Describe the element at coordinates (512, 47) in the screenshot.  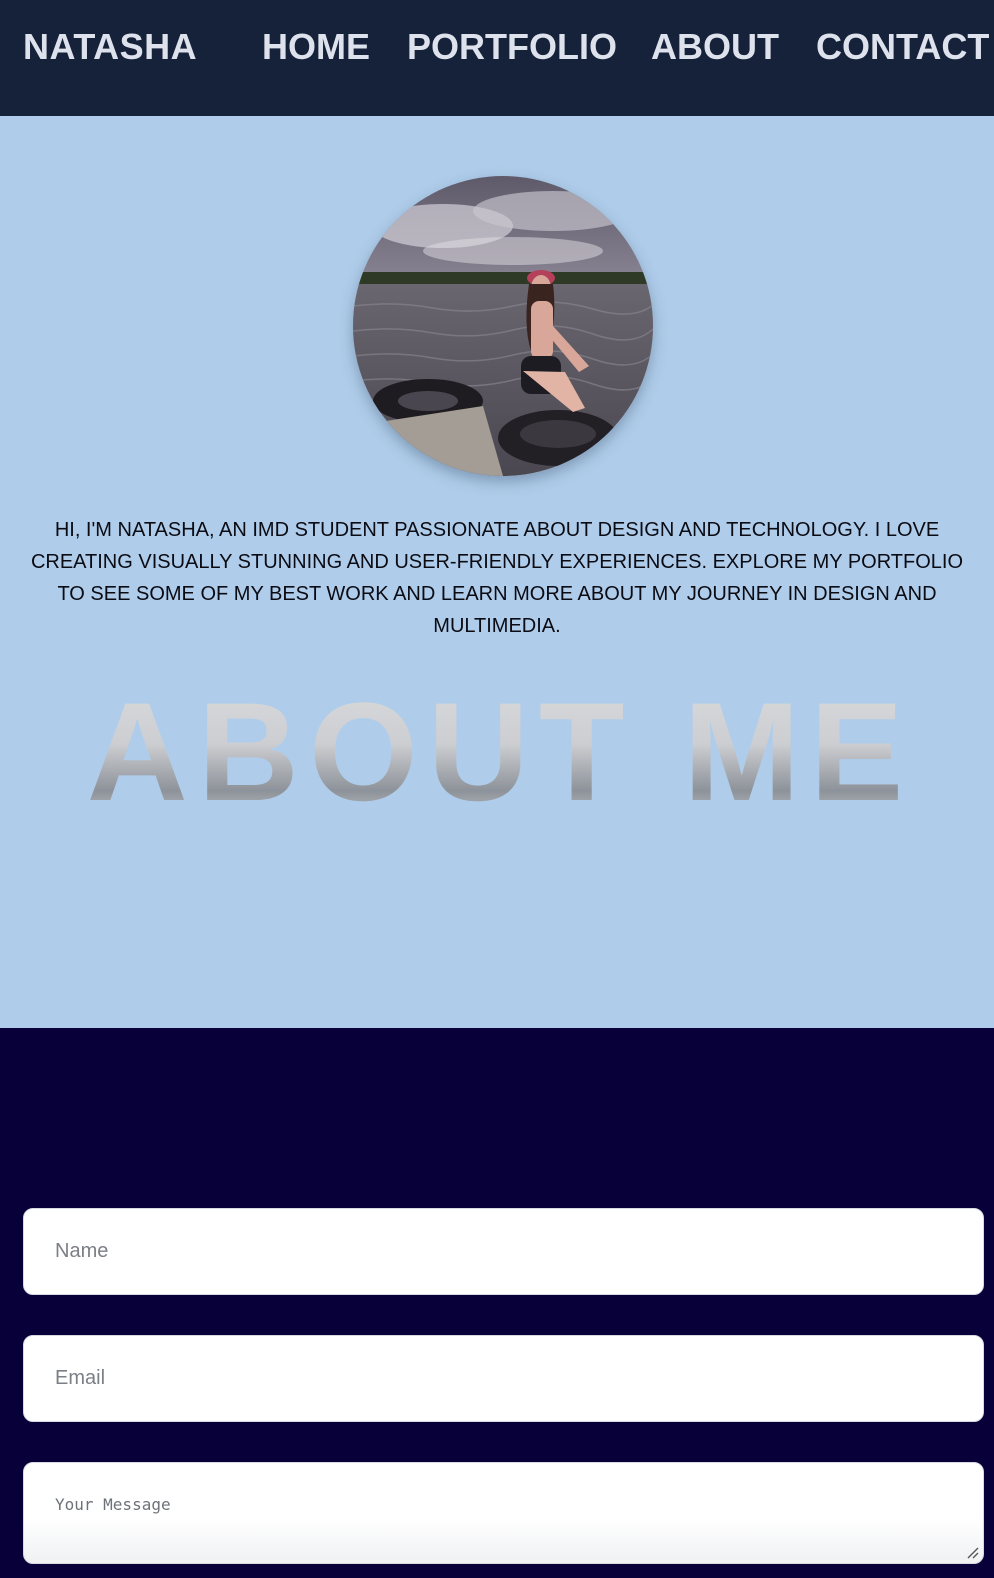
I see `nav-link-portfolio: PORTFOLIO` at that location.